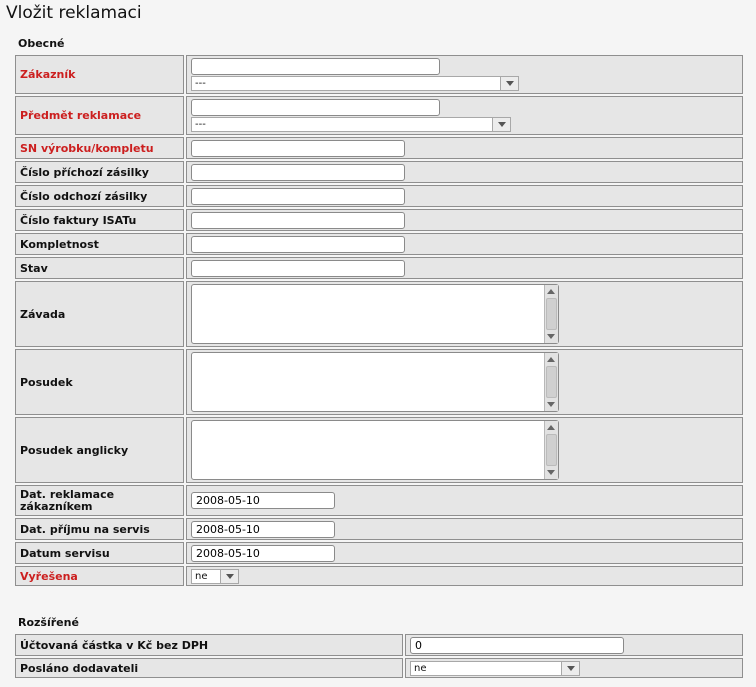  I want to click on row-customer: Zákazník ---, so click(379, 74).